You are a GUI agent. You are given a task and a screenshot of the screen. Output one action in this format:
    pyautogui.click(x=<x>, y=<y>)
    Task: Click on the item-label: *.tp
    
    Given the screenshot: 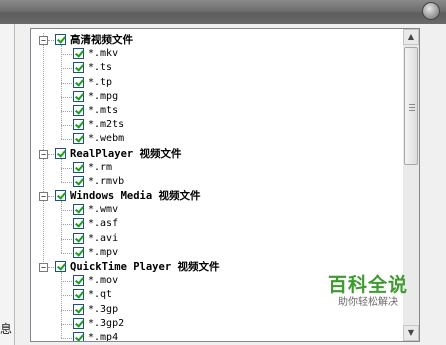 What is the action you would take?
    pyautogui.click(x=100, y=82)
    